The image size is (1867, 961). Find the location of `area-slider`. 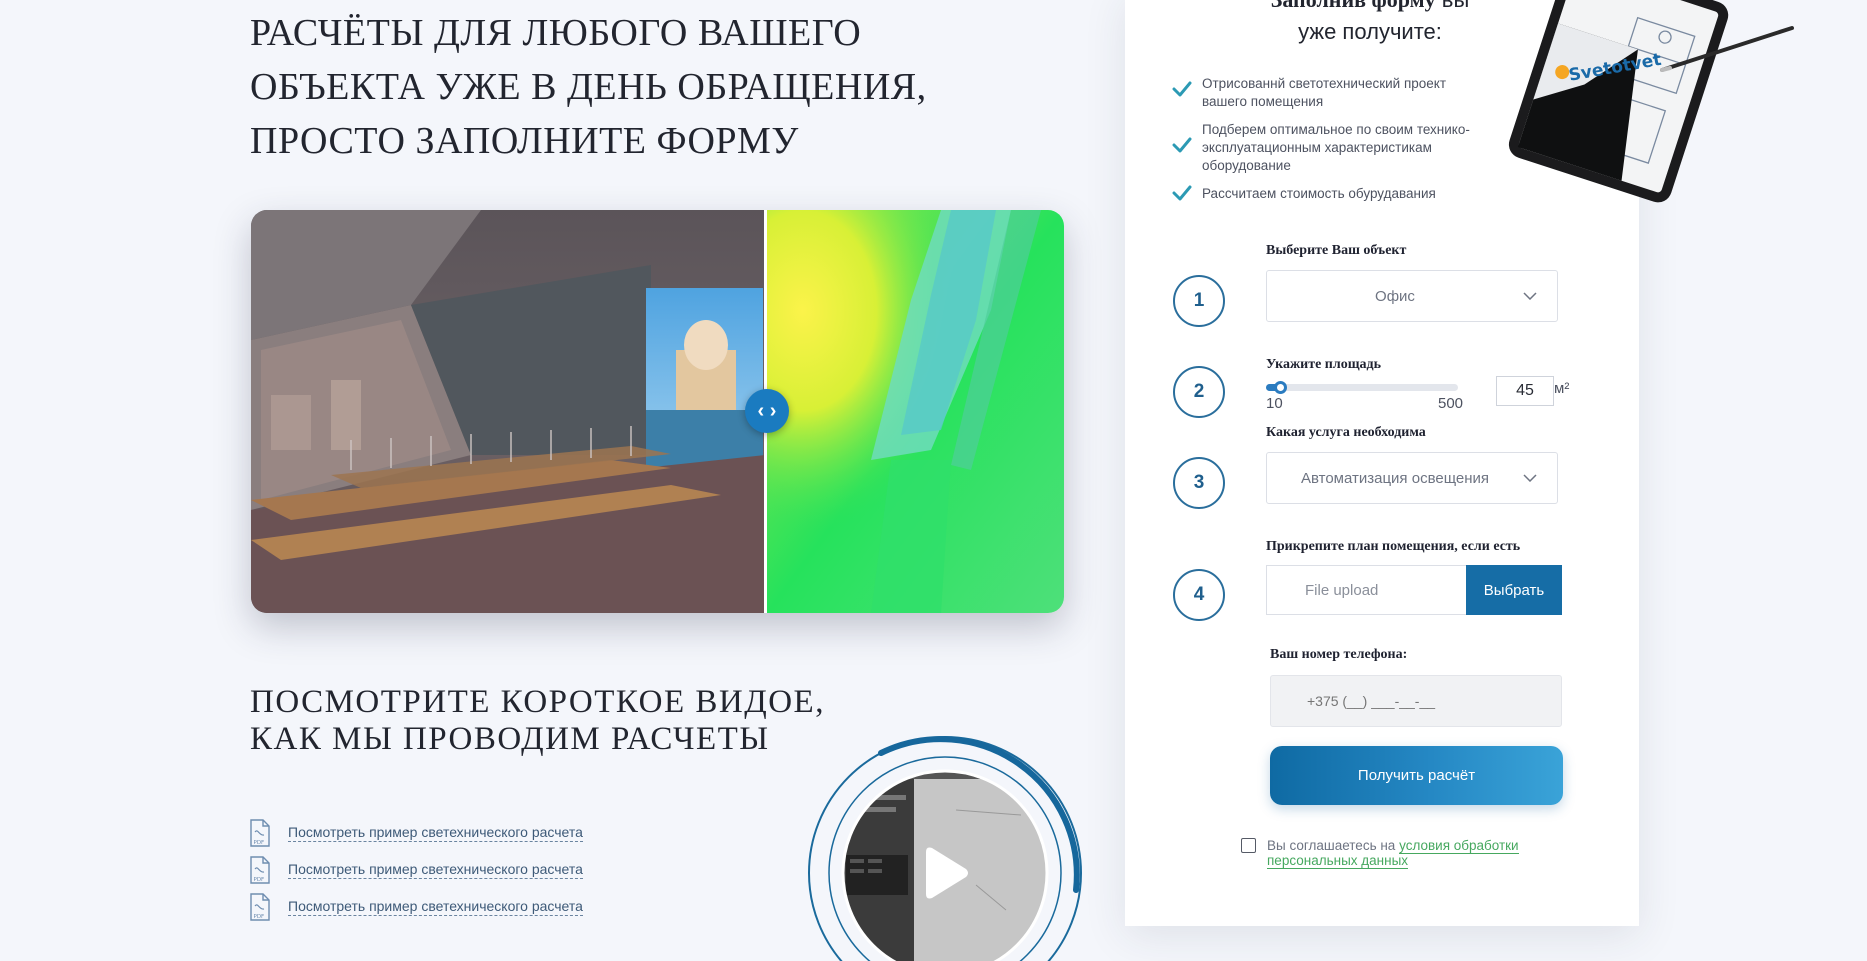

area-slider is located at coordinates (1362, 387).